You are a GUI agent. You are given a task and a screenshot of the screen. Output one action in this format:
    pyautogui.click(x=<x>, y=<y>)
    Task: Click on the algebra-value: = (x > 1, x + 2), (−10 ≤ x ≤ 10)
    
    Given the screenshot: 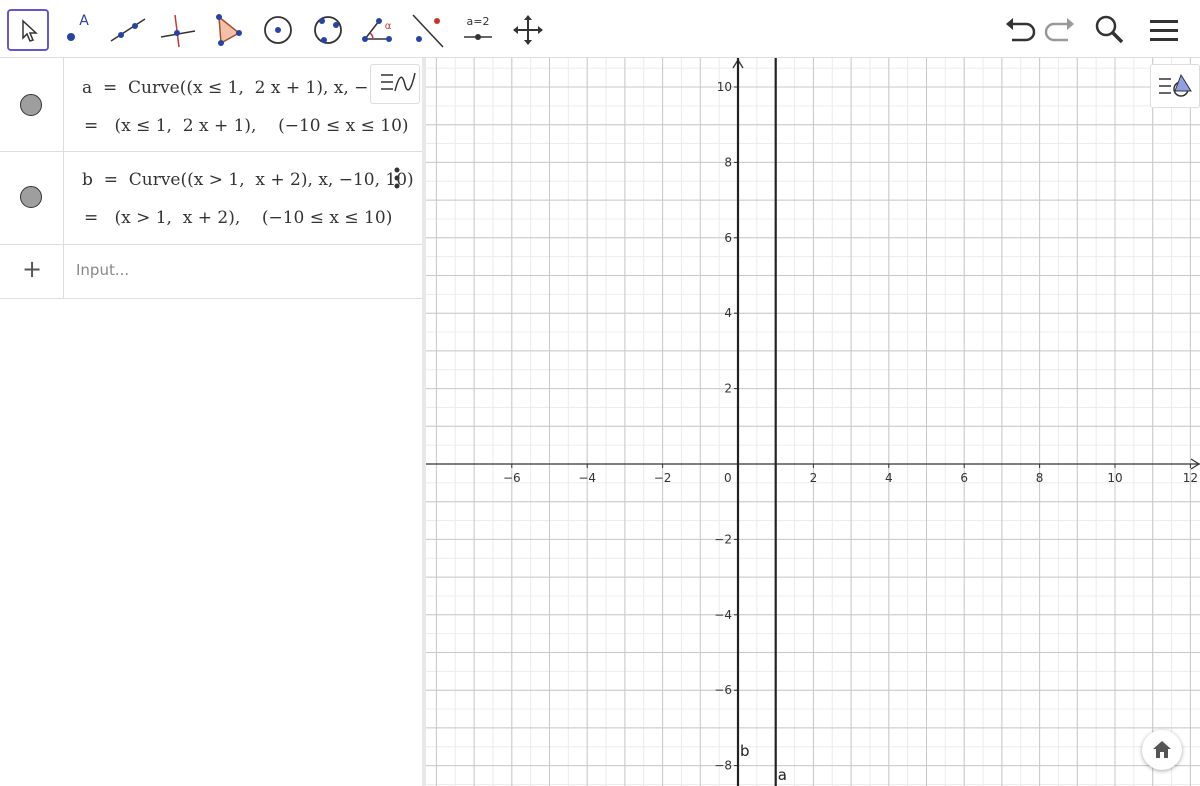 What is the action you would take?
    pyautogui.click(x=238, y=218)
    